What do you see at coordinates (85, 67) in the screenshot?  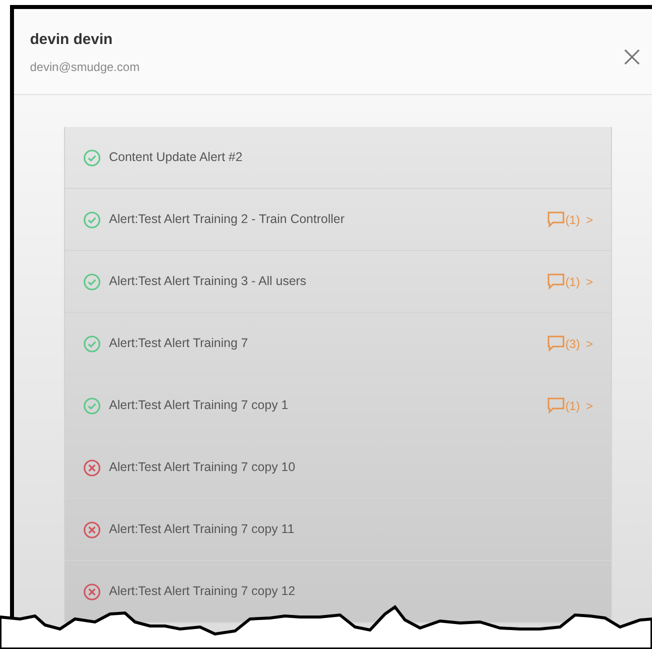 I see `user-email: devin@smudge.com` at bounding box center [85, 67].